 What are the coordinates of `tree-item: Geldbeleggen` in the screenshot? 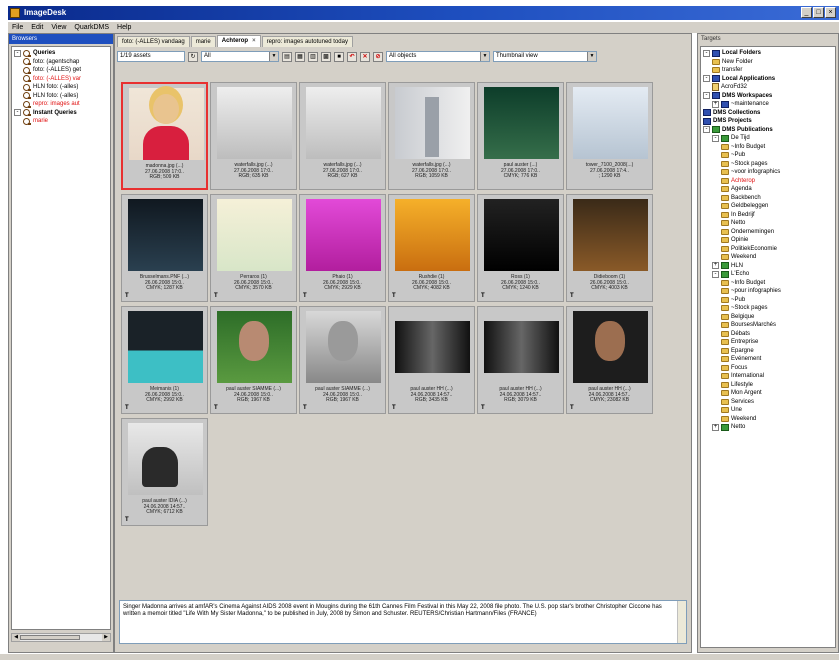 It's located at (768, 206).